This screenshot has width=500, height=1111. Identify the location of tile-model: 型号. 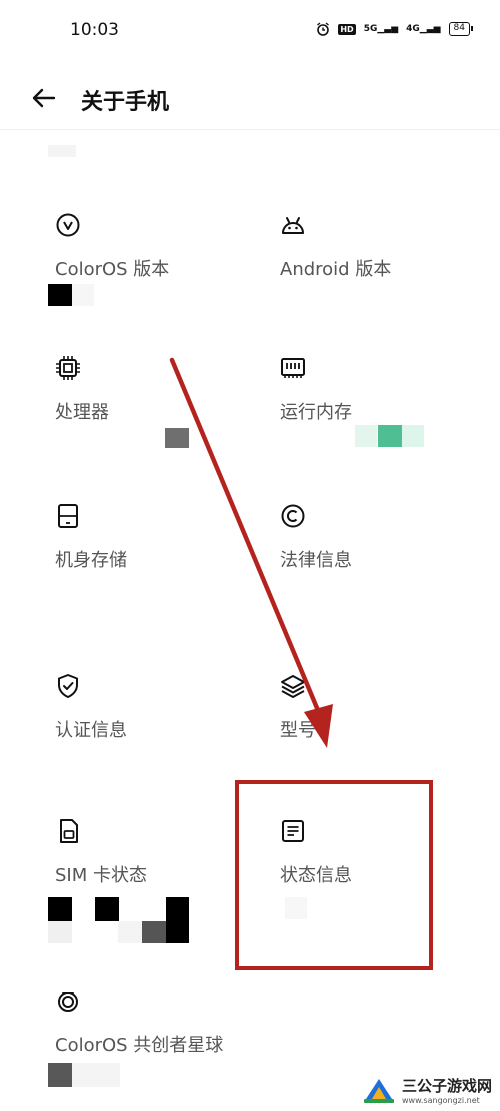
(380, 707).